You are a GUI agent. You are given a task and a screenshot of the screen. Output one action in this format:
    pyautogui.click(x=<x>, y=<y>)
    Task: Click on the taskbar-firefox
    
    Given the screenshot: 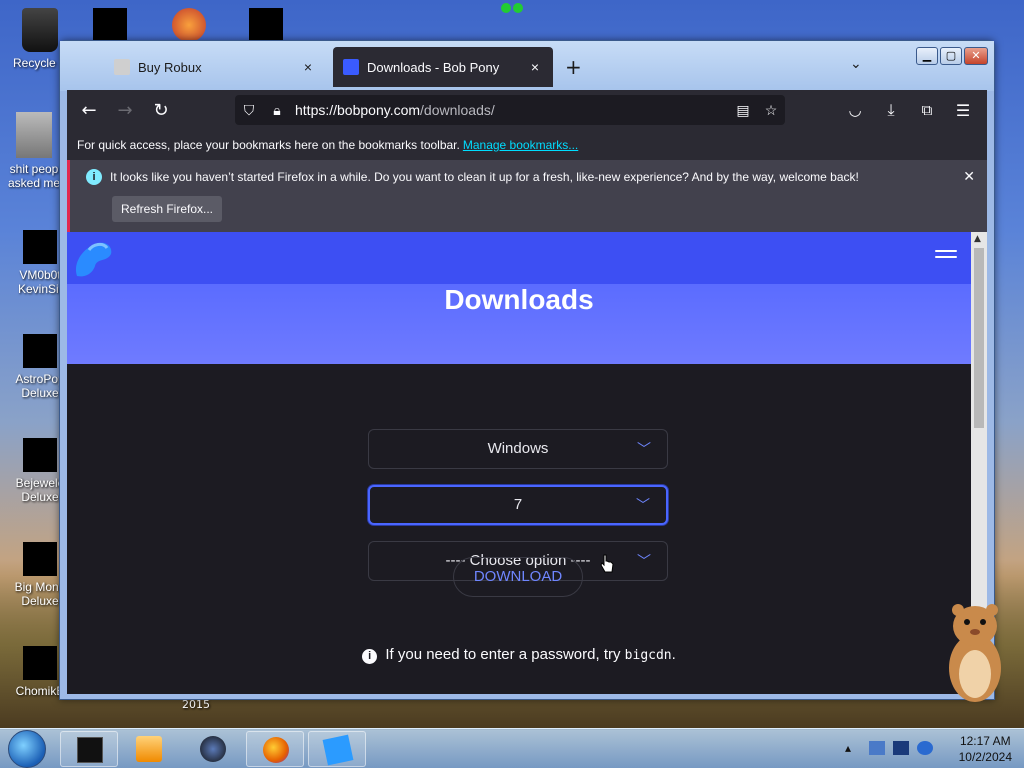 What is the action you would take?
    pyautogui.click(x=275, y=749)
    